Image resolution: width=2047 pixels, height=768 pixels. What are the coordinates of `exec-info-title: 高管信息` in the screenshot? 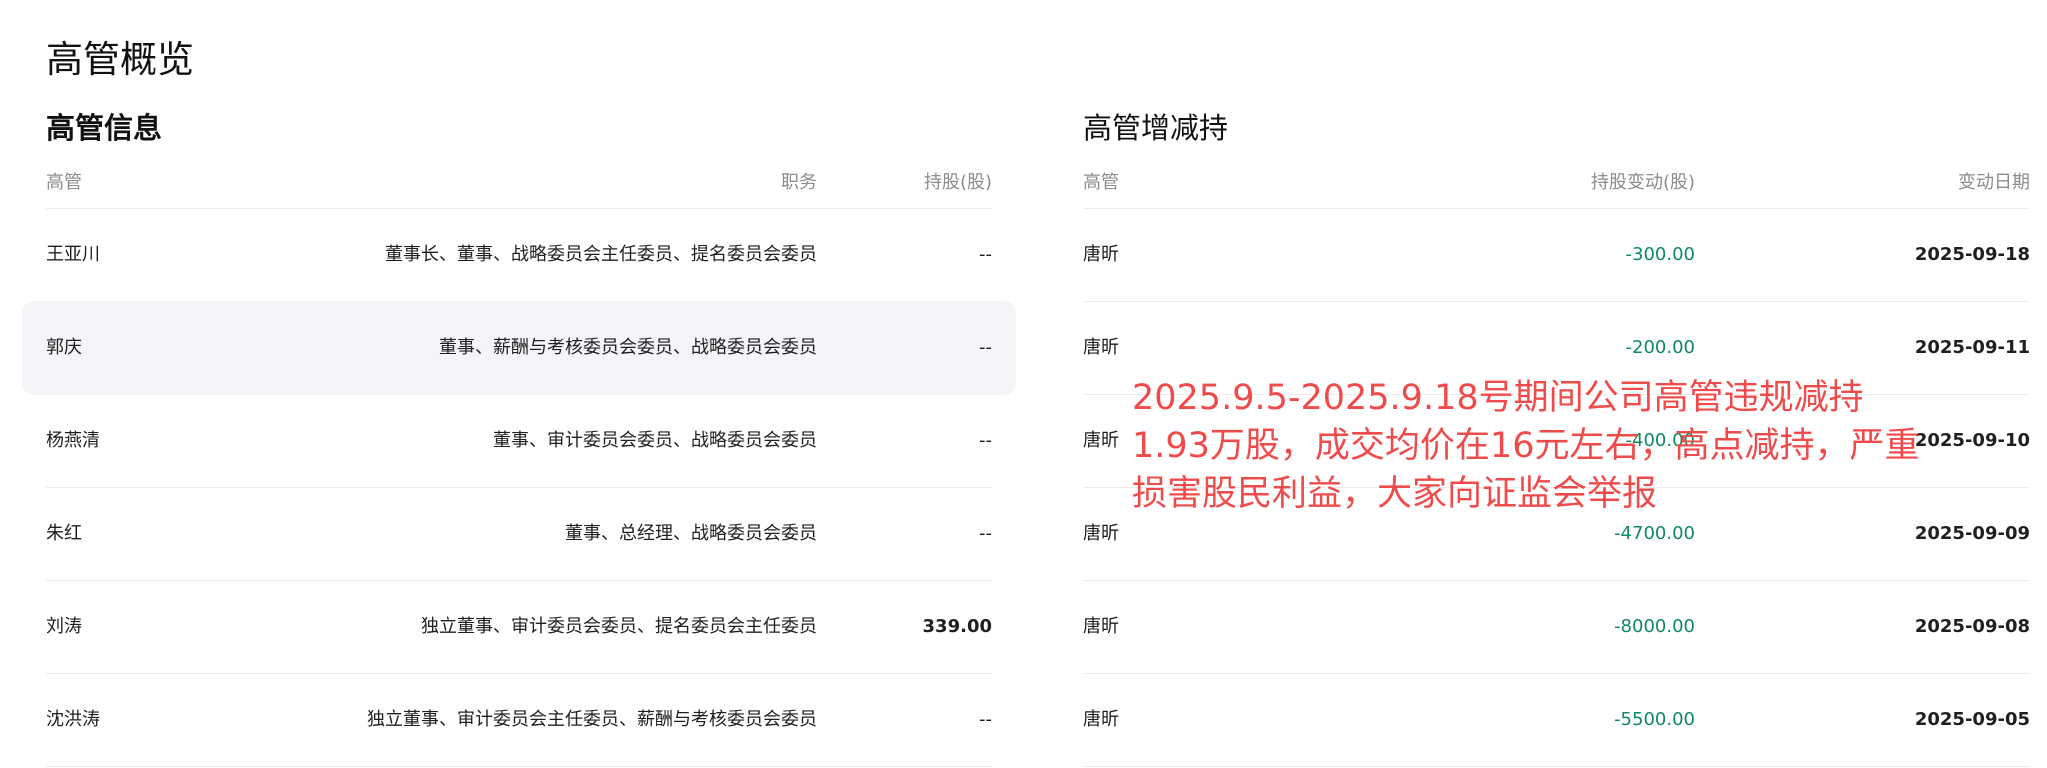 It's located at (104, 128).